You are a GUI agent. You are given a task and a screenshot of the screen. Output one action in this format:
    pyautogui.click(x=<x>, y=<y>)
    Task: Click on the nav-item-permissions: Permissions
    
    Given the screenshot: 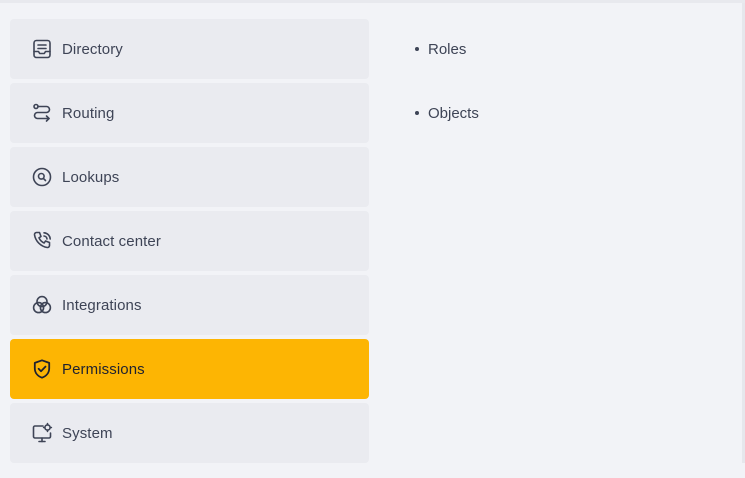 What is the action you would take?
    pyautogui.click(x=189, y=369)
    